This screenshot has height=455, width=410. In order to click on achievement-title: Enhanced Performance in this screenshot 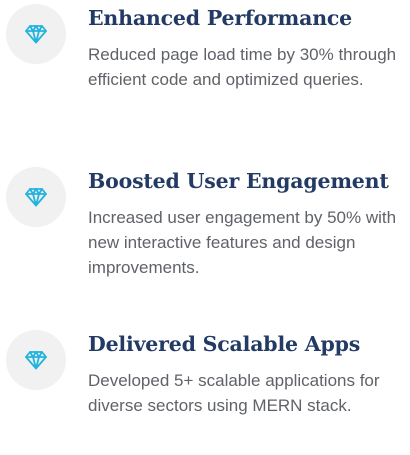, I will do `click(220, 18)`.